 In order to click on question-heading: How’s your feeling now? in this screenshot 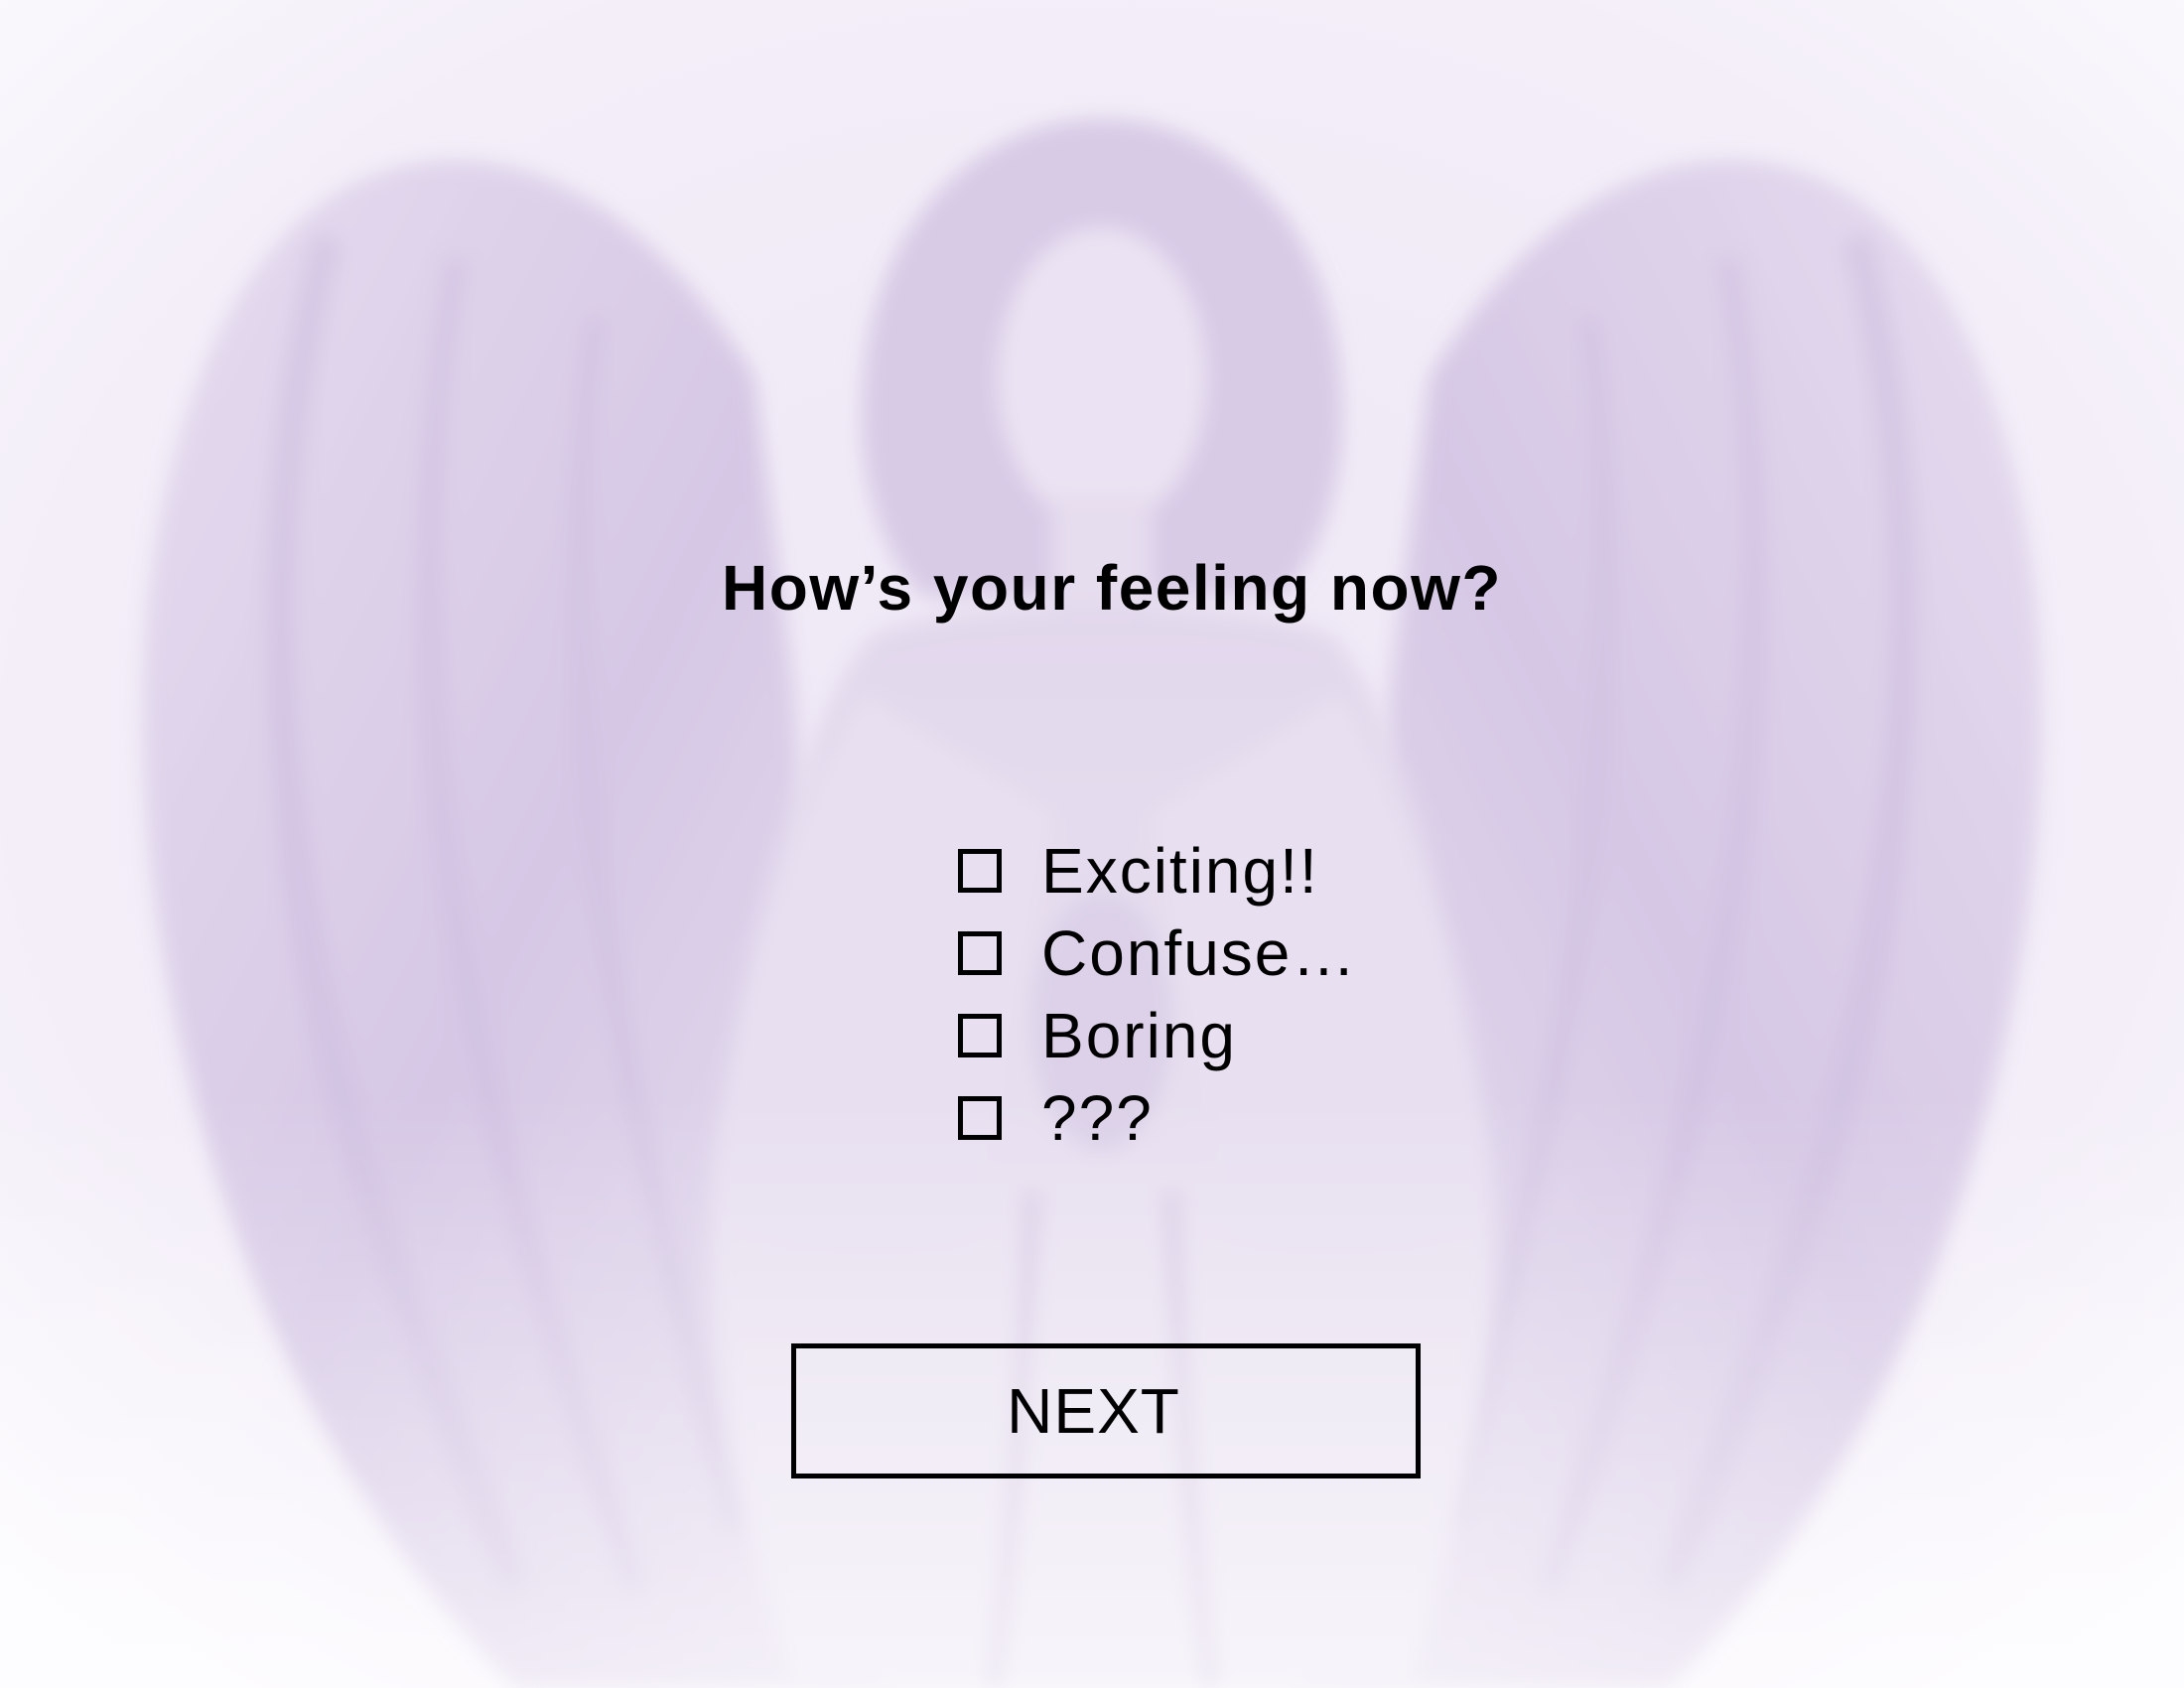, I will do `click(1112, 588)`.